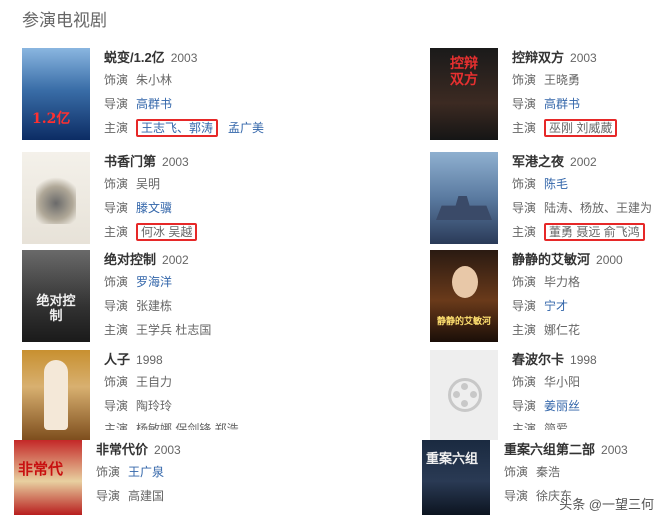  Describe the element at coordinates (56, 309) in the screenshot. I see `poster-title: 绝对控制` at that location.